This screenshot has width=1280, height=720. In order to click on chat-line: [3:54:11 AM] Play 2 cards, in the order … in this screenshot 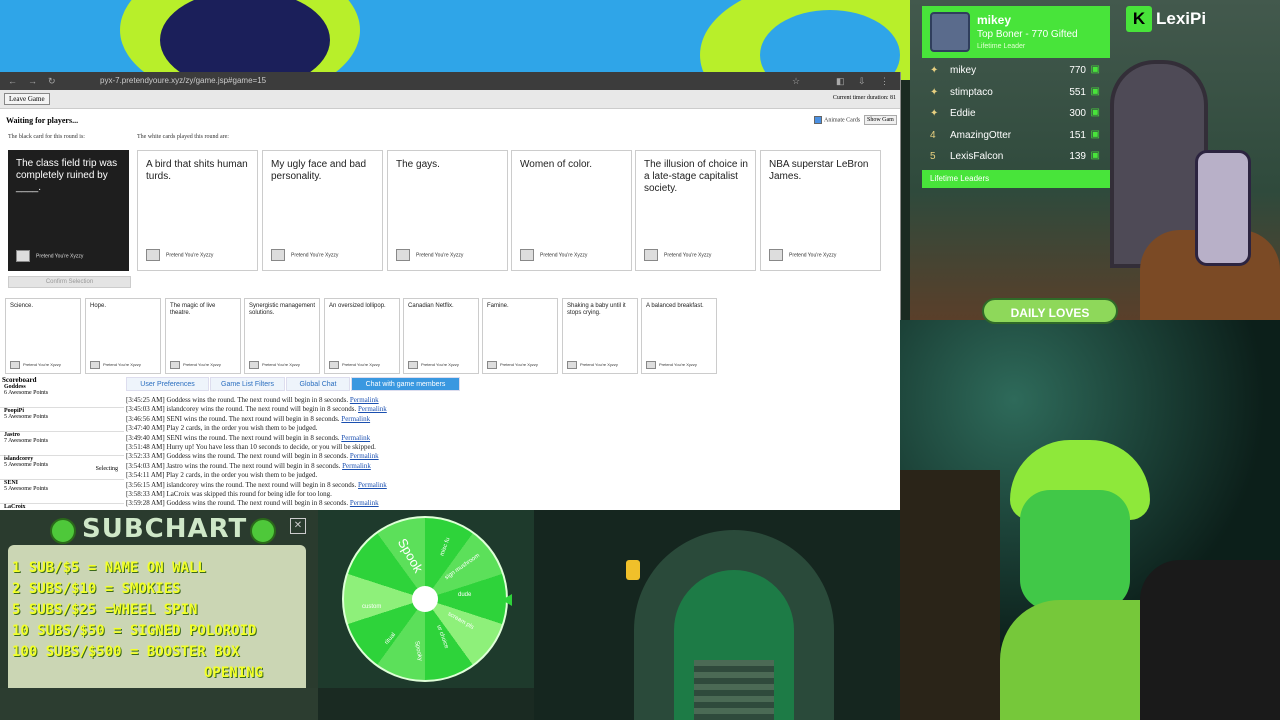, I will do `click(222, 475)`.